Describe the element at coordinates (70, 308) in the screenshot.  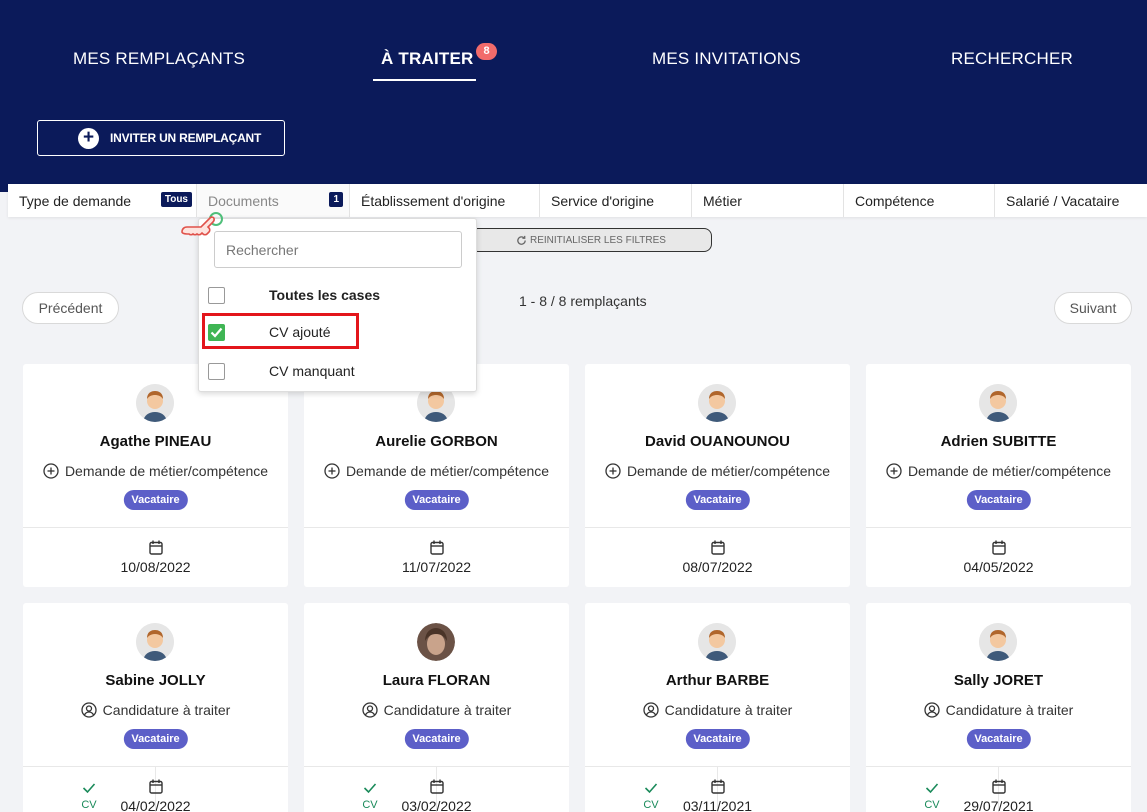
I see `previous-button: Précédent` at that location.